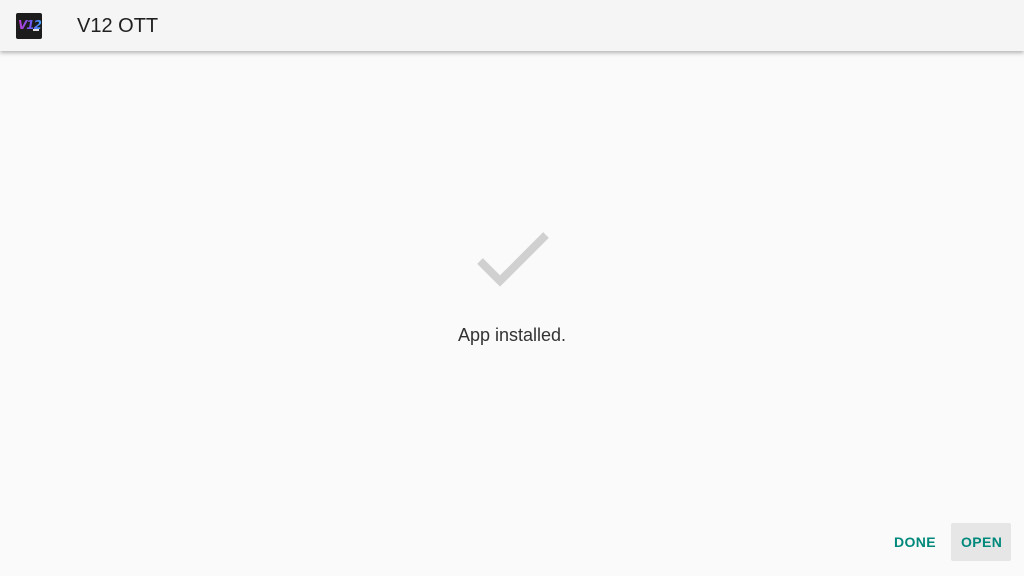  What do you see at coordinates (36, 30) in the screenshot?
I see `app-logo-underline` at bounding box center [36, 30].